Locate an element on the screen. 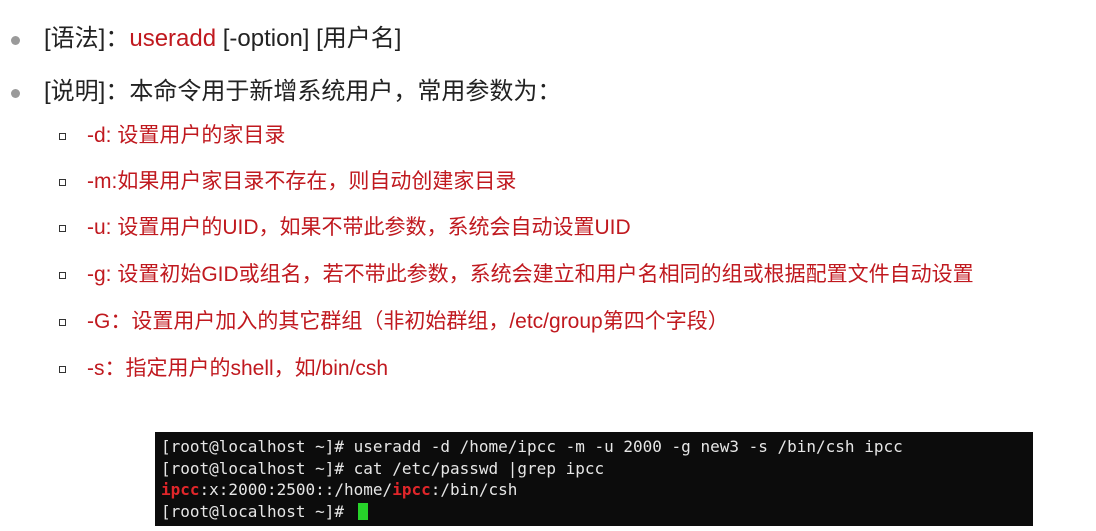 The width and height of the screenshot is (1096, 531). option-item-m: -m:如果用户家目录不存在，则自动创建家目录 is located at coordinates (302, 181).